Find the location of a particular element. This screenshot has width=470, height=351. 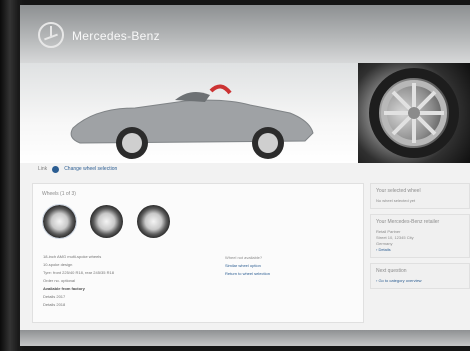

wheel-closeup-illustration is located at coordinates (414, 113).